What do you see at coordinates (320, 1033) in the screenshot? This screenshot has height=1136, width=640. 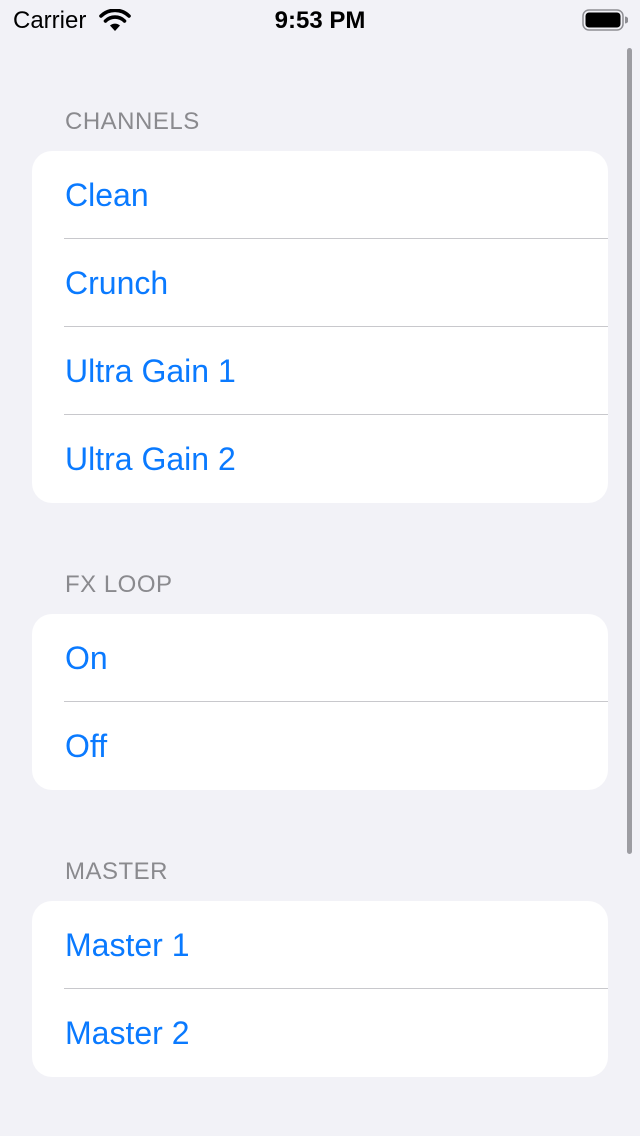 I see `list-item-master-2: Master 2` at bounding box center [320, 1033].